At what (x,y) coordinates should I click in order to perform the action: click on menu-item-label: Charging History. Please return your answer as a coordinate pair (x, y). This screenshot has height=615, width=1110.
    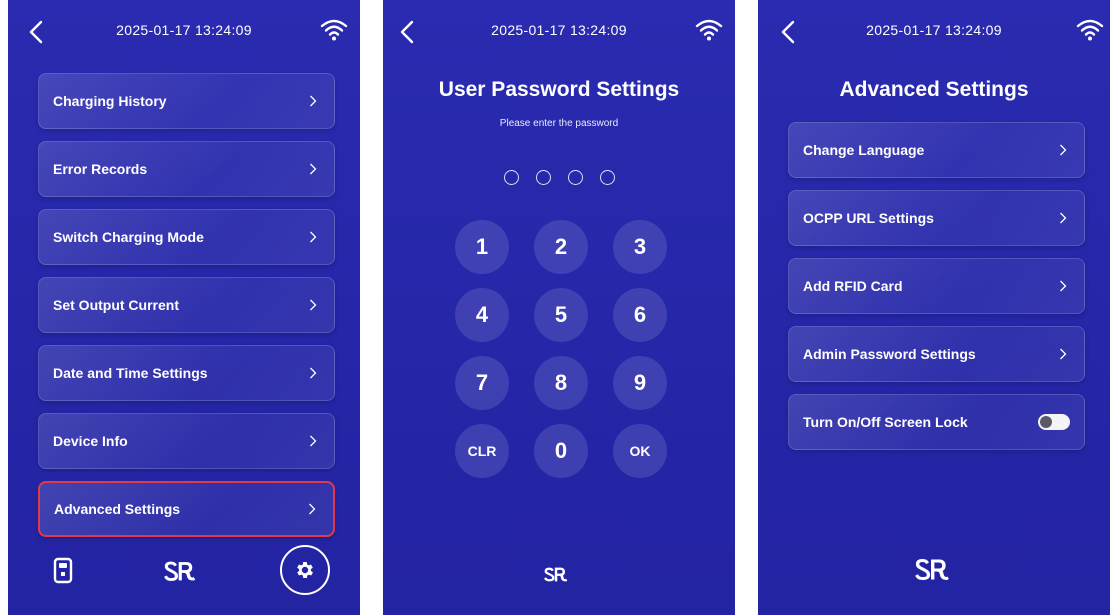
    Looking at the image, I should click on (110, 101).